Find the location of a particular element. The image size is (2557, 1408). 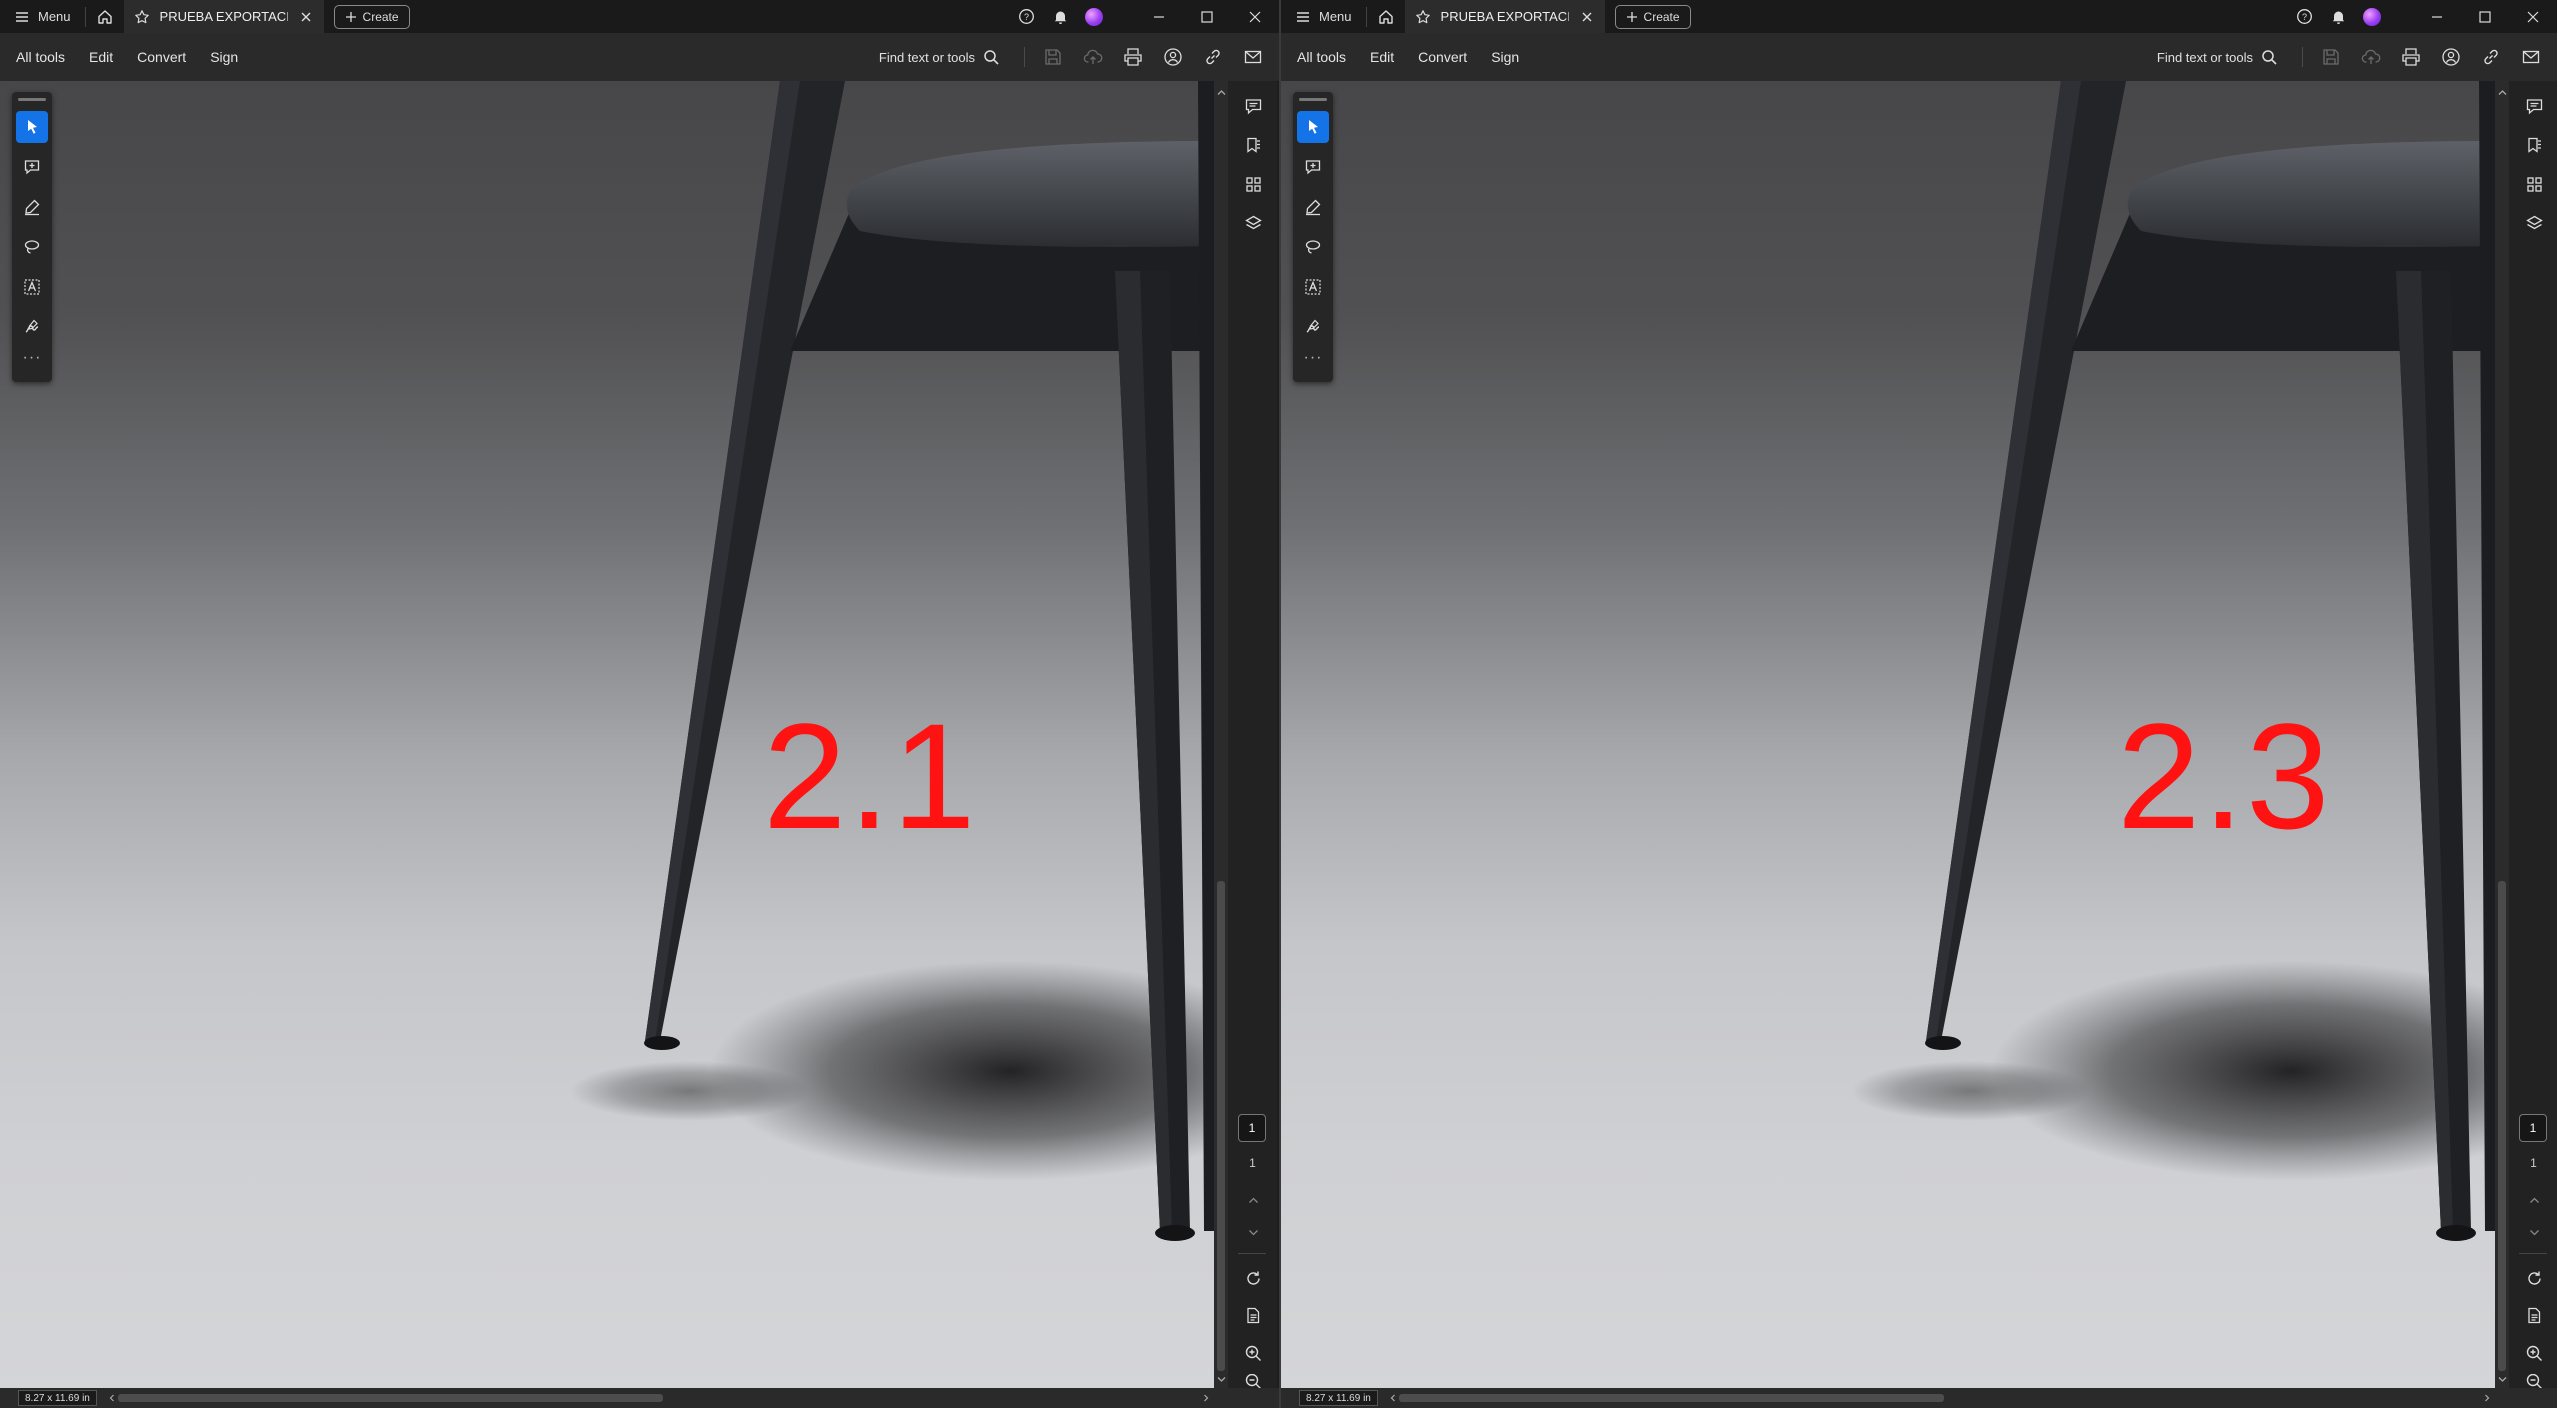

bookmarks-button is located at coordinates (2534, 145).